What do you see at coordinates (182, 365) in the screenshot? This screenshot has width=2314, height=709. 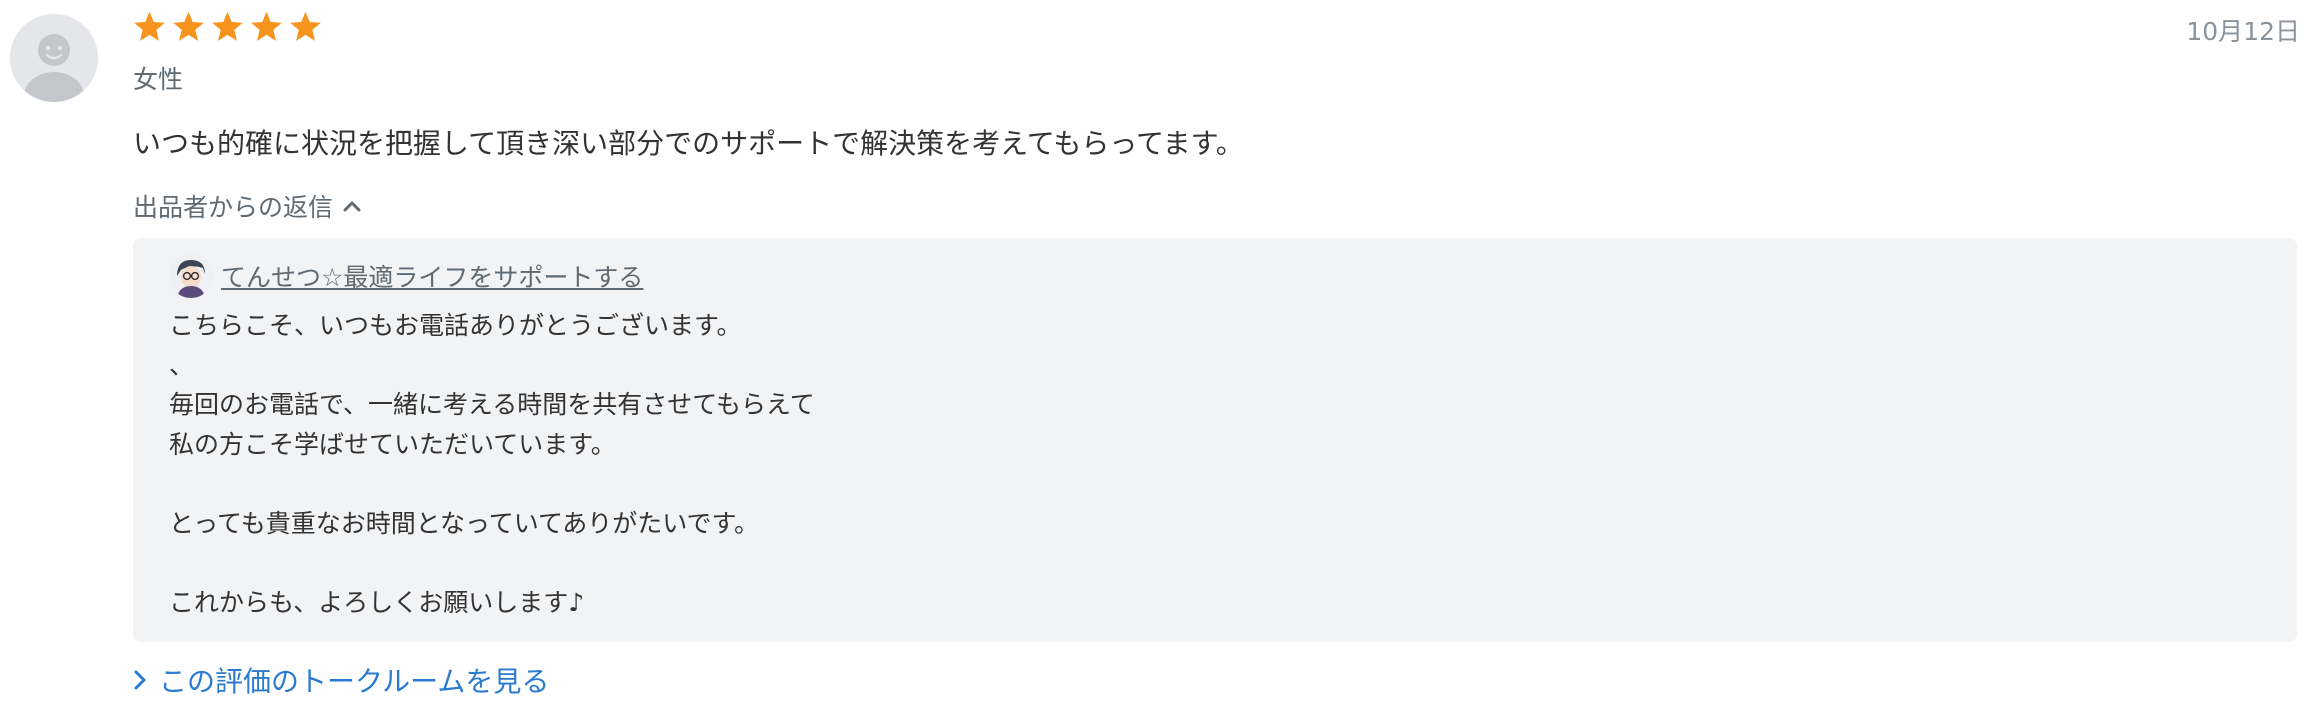 I see `reply-line: 、` at bounding box center [182, 365].